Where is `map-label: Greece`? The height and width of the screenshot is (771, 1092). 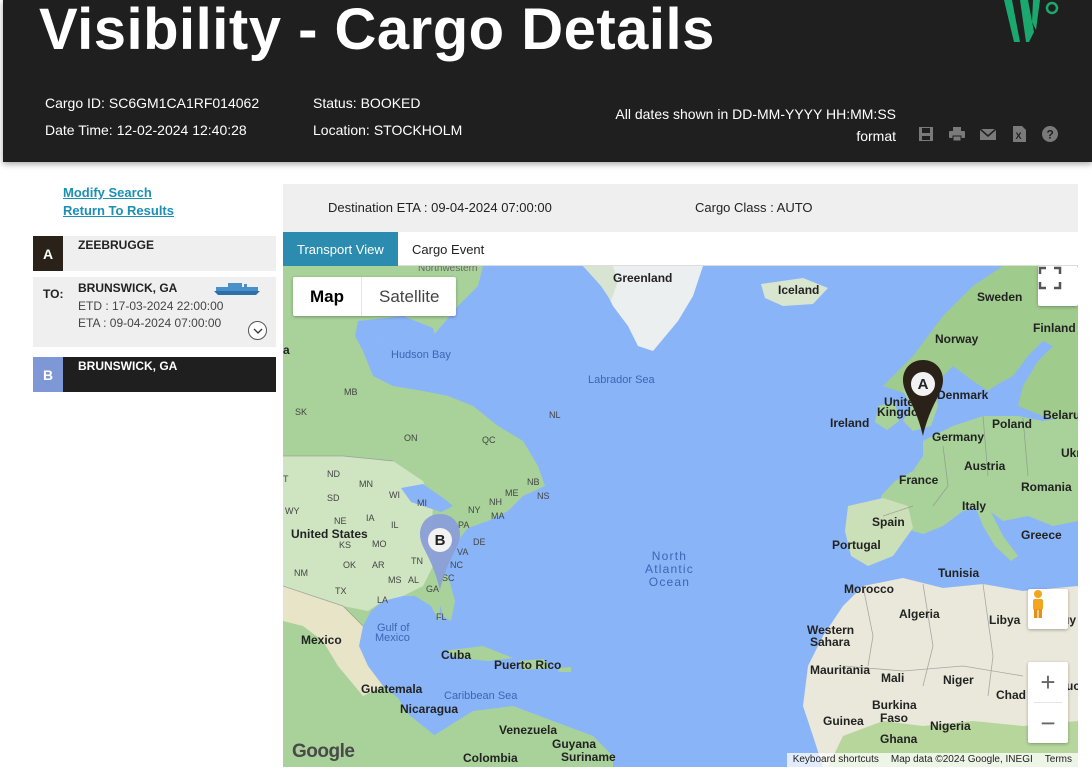 map-label: Greece is located at coordinates (1041, 535).